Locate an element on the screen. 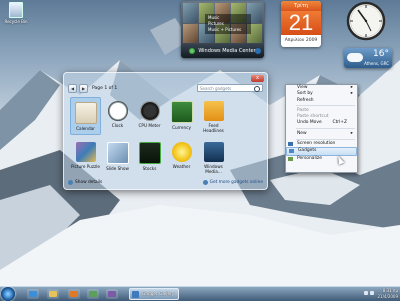  gadget-item-cpu-meter: CPU Meter is located at coordinates (149, 115).